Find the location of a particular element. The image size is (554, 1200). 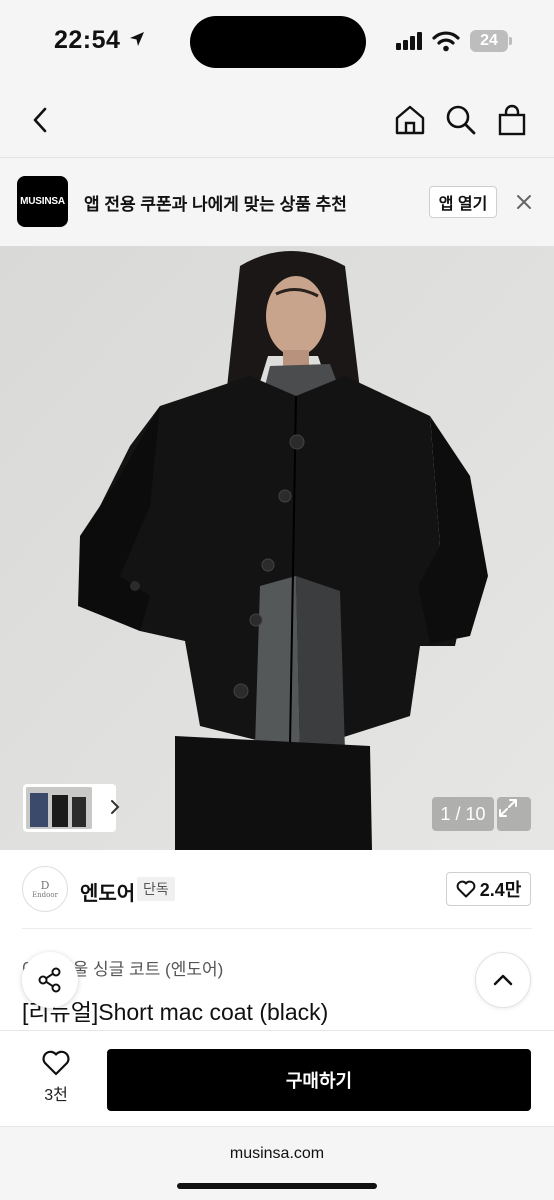

brand-name: 엔도어 is located at coordinates (107, 891).